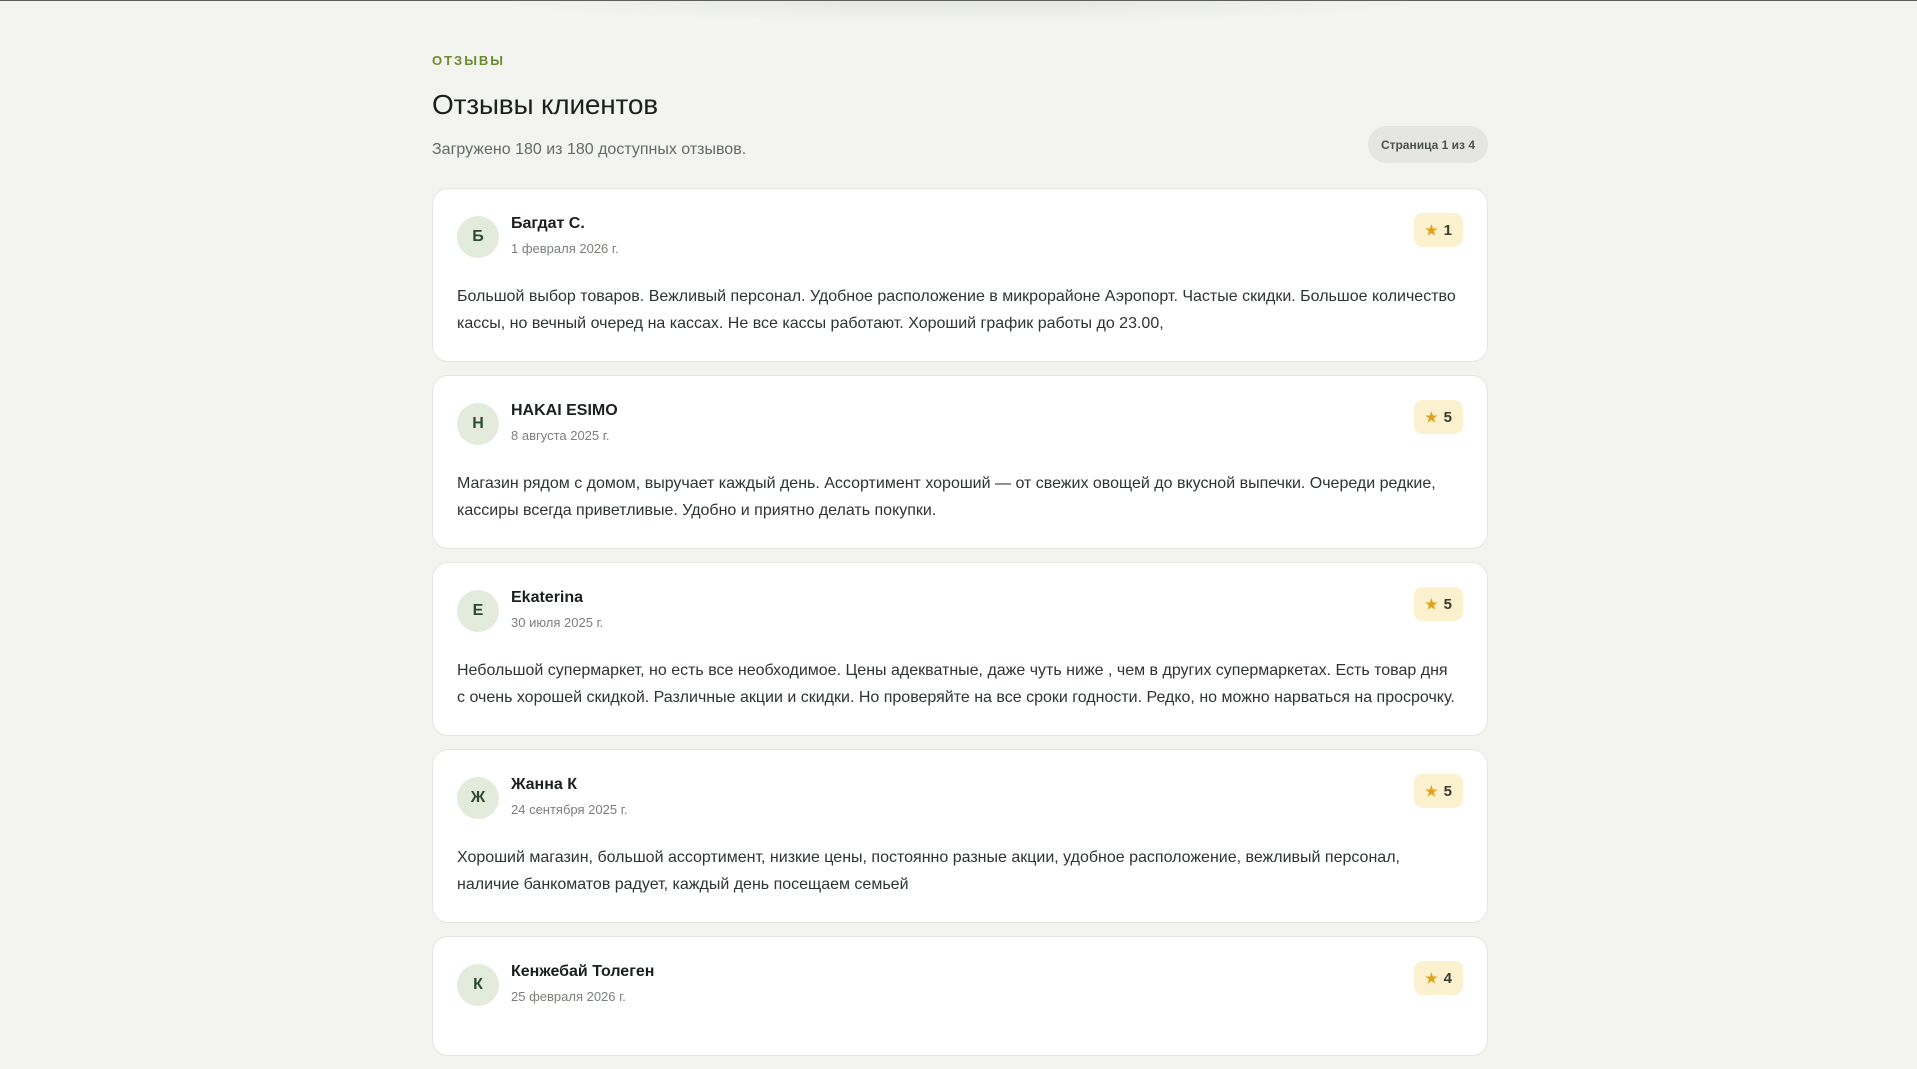  Describe the element at coordinates (545, 104) in the screenshot. I see `page-title: Отзывы клиентов` at that location.